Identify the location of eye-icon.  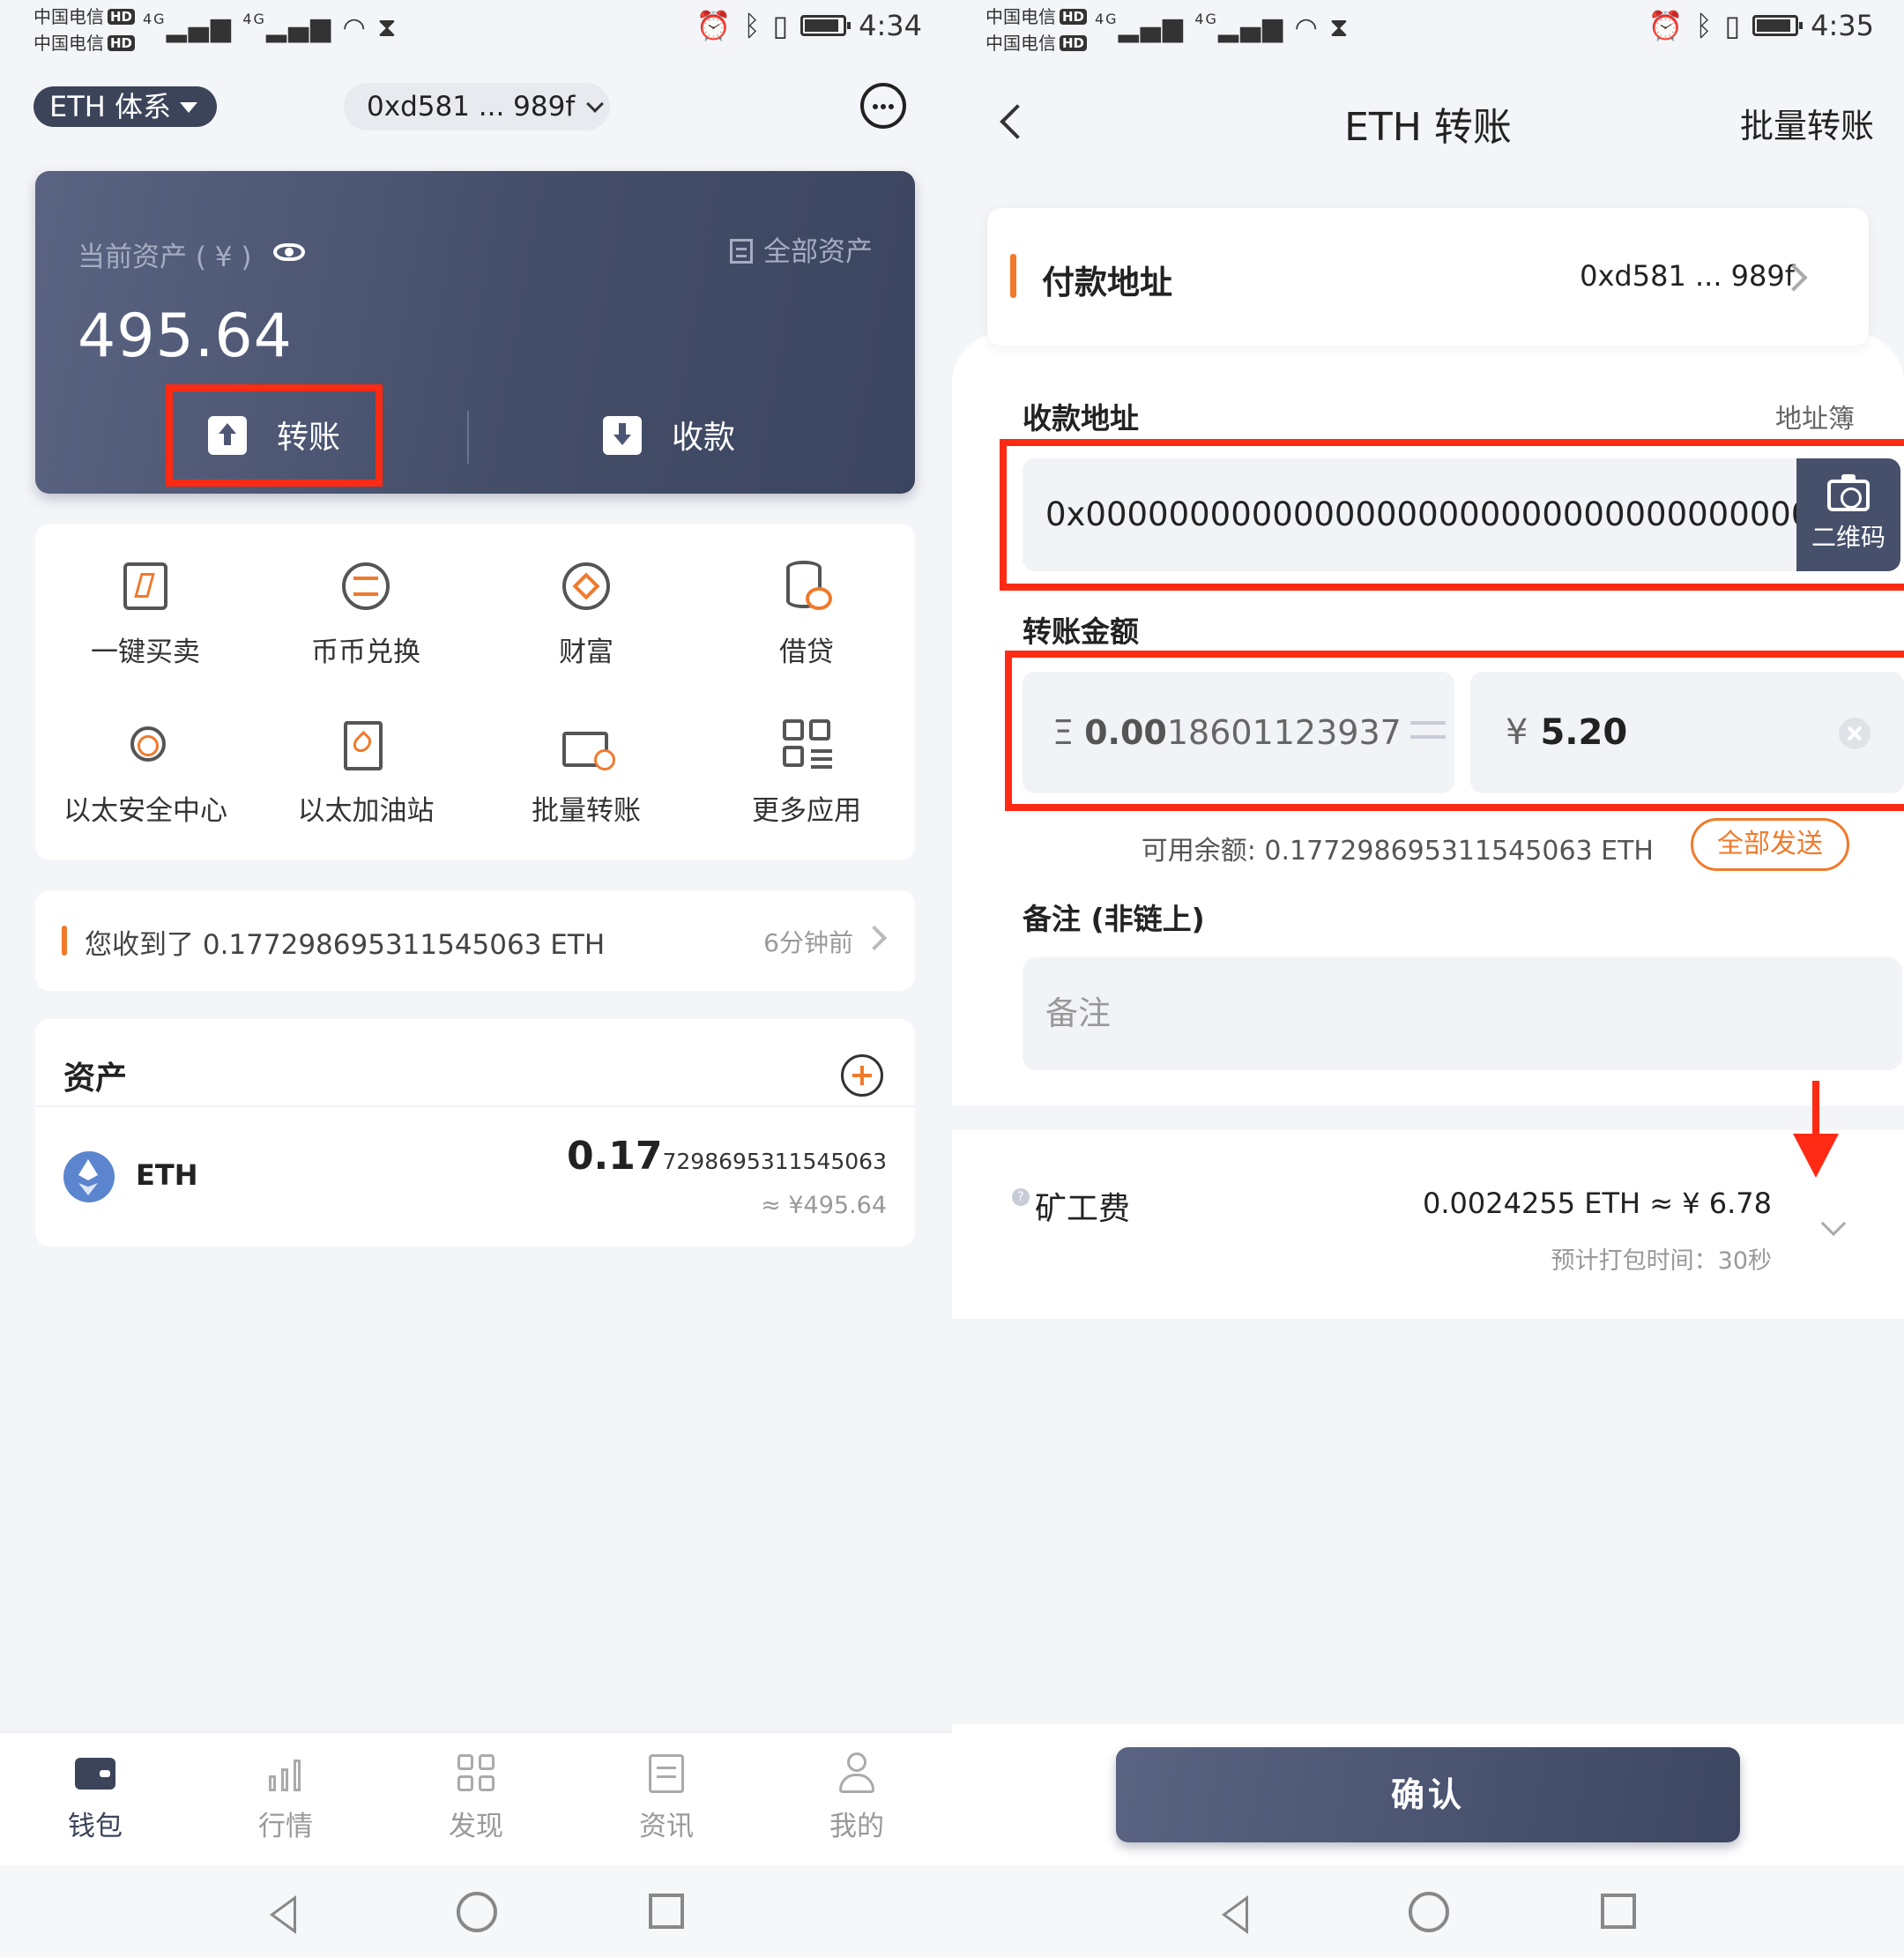
(289, 252).